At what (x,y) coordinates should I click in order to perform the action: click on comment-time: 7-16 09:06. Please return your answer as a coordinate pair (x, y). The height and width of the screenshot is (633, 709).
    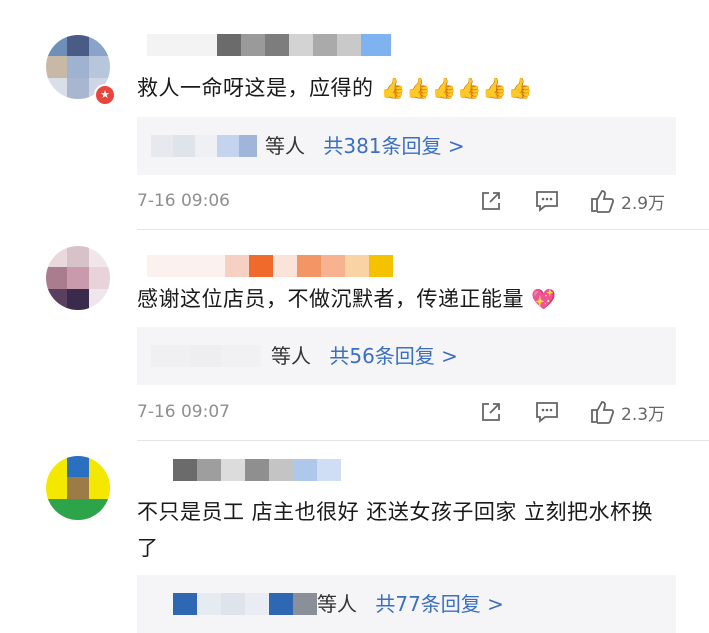
    Looking at the image, I should click on (183, 201).